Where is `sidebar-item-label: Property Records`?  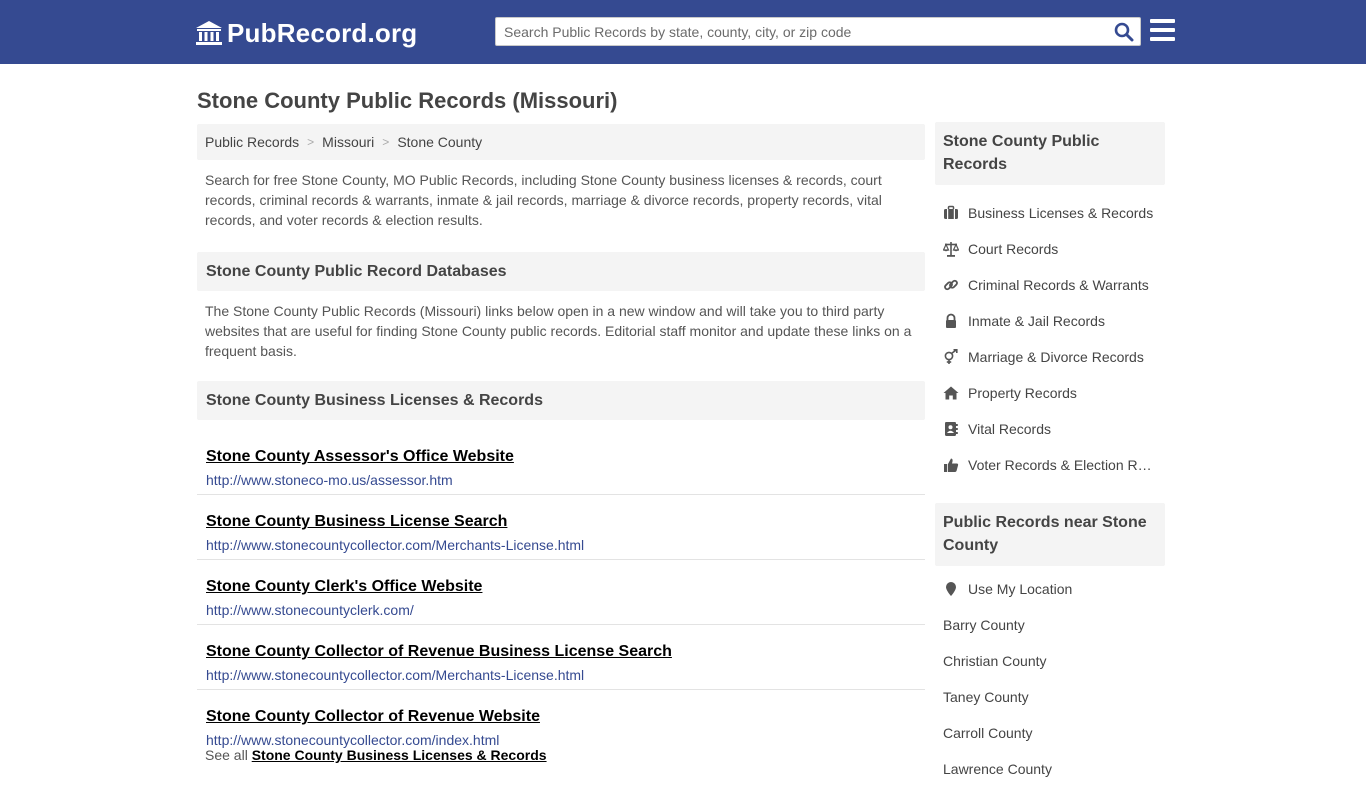 sidebar-item-label: Property Records is located at coordinates (1022, 393).